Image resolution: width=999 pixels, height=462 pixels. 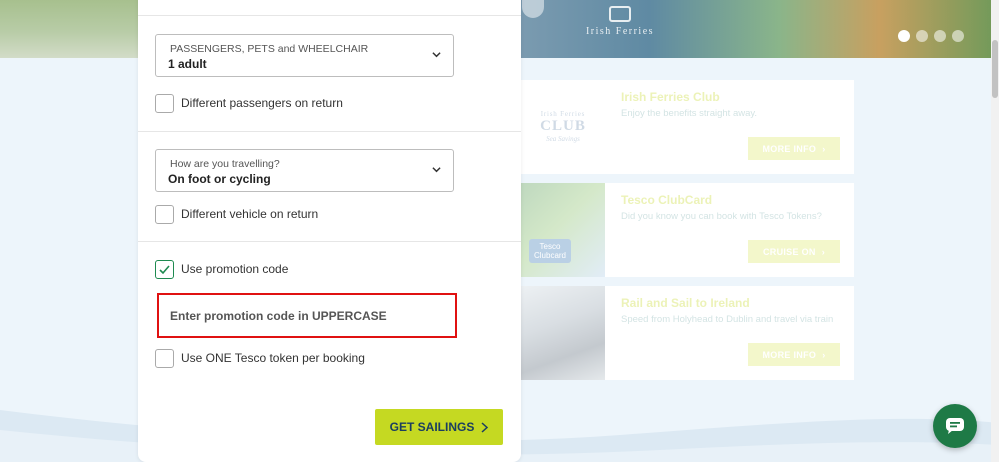 I want to click on different-passengers-row: Different passengers on return, so click(x=249, y=103).